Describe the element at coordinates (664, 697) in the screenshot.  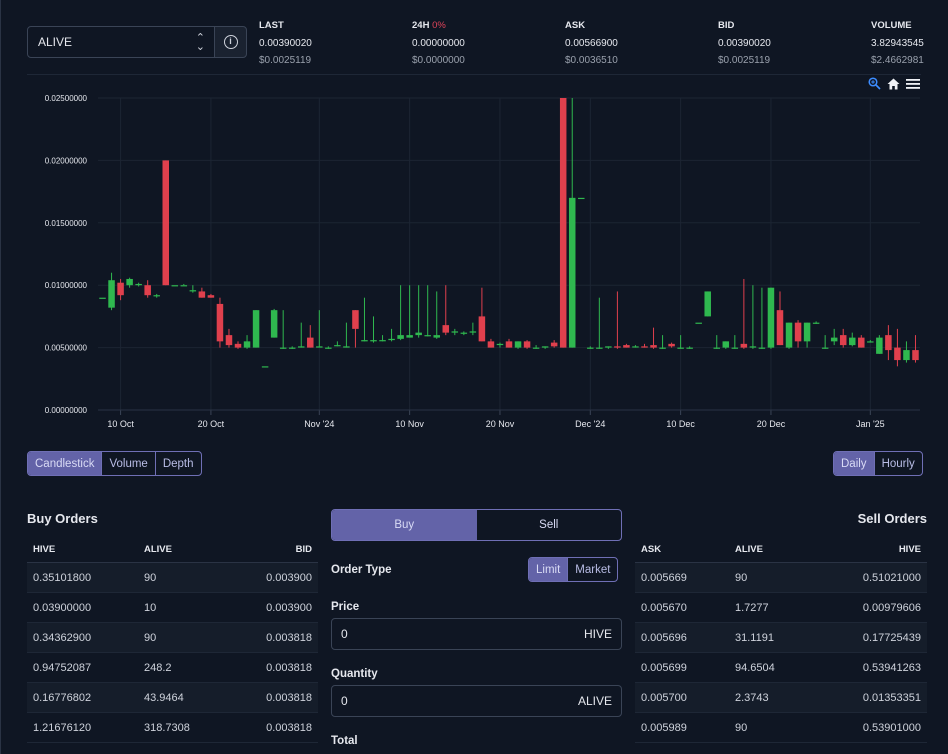
I see `table-cell: 0.005700` at that location.